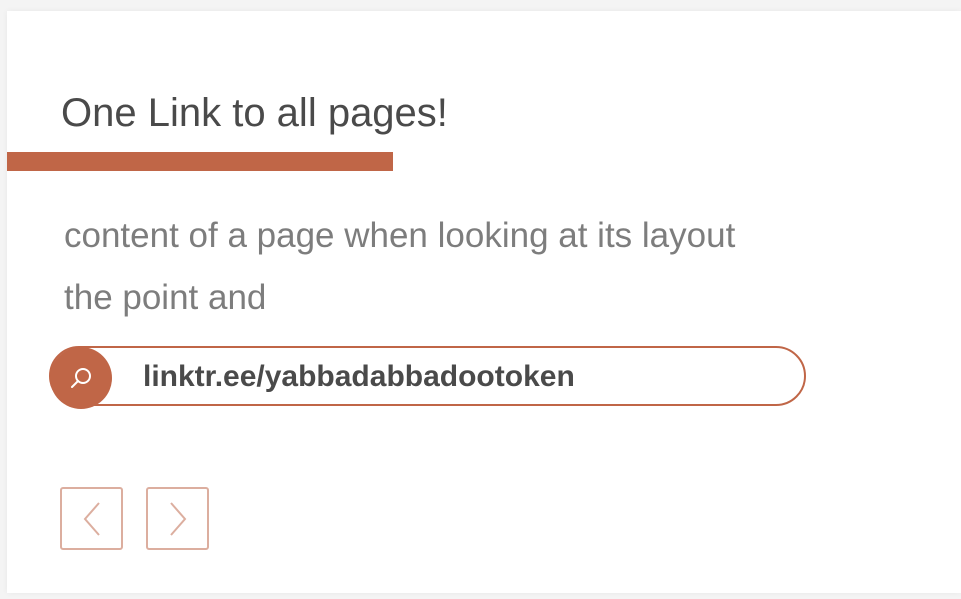 Image resolution: width=961 pixels, height=599 pixels. What do you see at coordinates (165, 297) in the screenshot?
I see `description-line: the point and` at bounding box center [165, 297].